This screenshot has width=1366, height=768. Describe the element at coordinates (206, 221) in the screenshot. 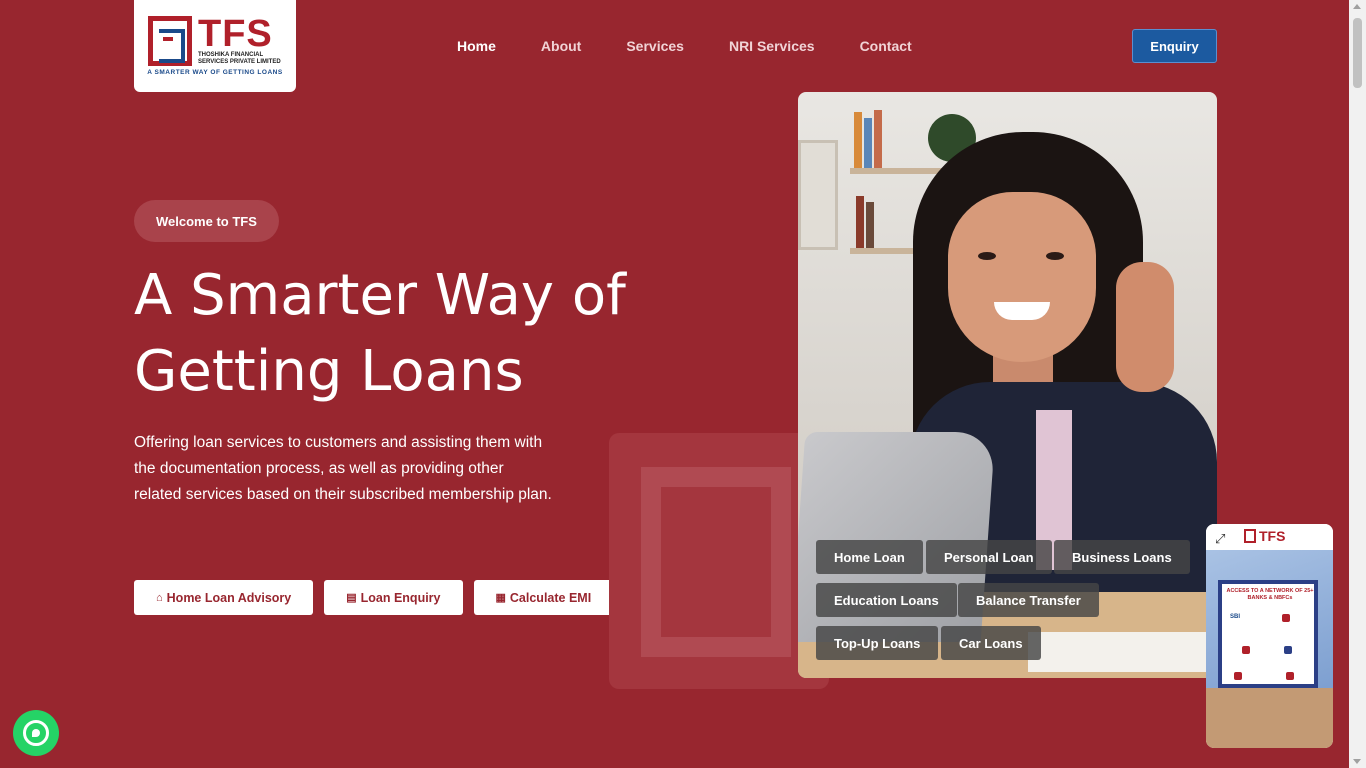

I see `welcome-badge: Welcome to TFS` at that location.